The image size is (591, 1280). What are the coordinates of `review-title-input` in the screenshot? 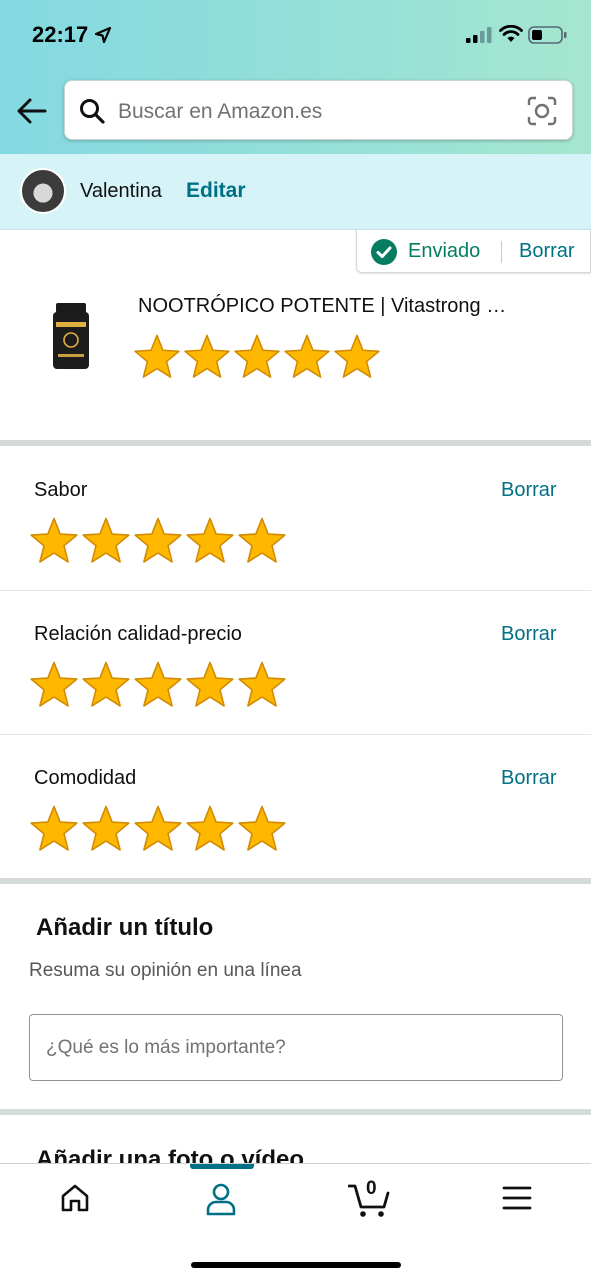 It's located at (296, 1047).